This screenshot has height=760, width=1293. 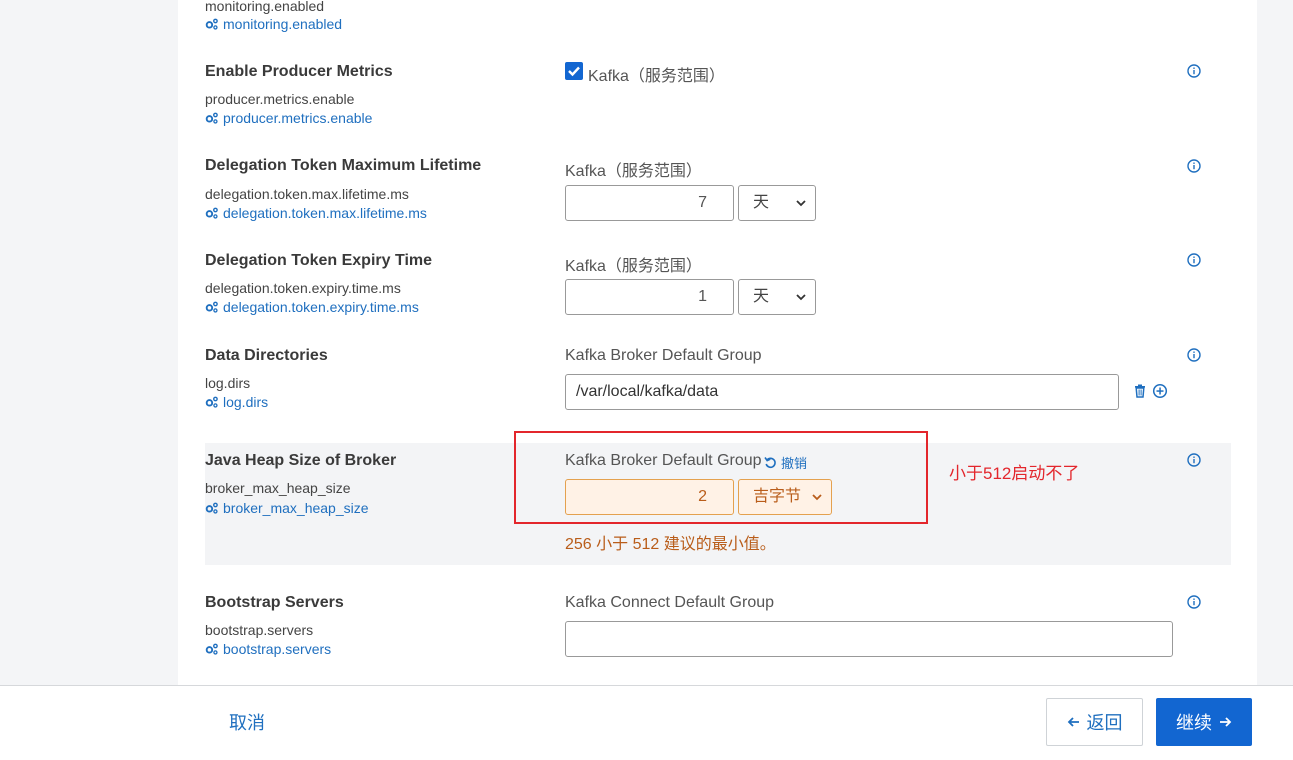 I want to click on annotation-box, so click(x=721, y=477).